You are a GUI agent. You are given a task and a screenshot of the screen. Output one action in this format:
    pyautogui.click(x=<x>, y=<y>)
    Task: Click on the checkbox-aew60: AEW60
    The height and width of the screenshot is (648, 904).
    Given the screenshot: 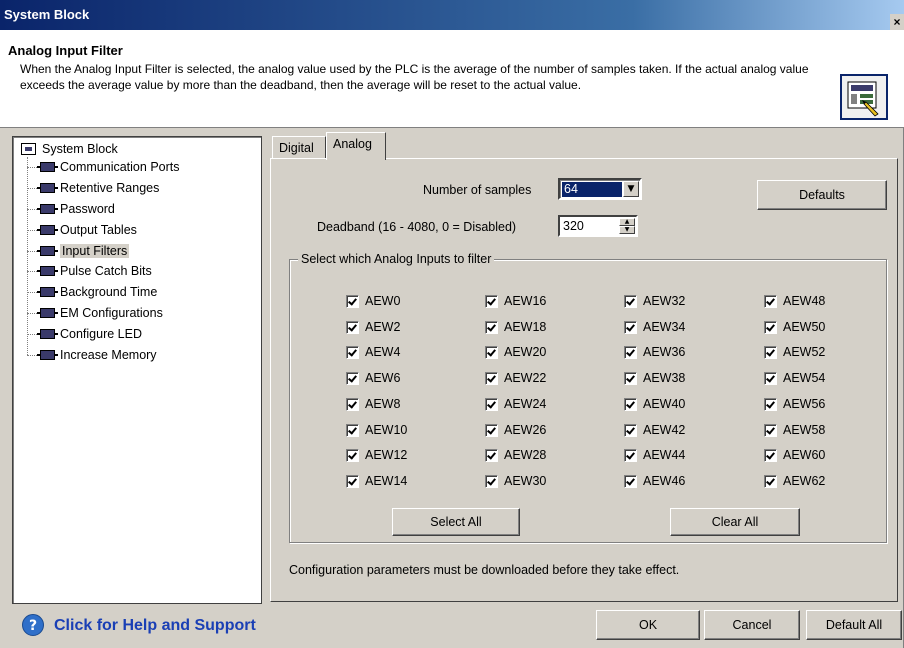 What is the action you would take?
    pyautogui.click(x=794, y=455)
    